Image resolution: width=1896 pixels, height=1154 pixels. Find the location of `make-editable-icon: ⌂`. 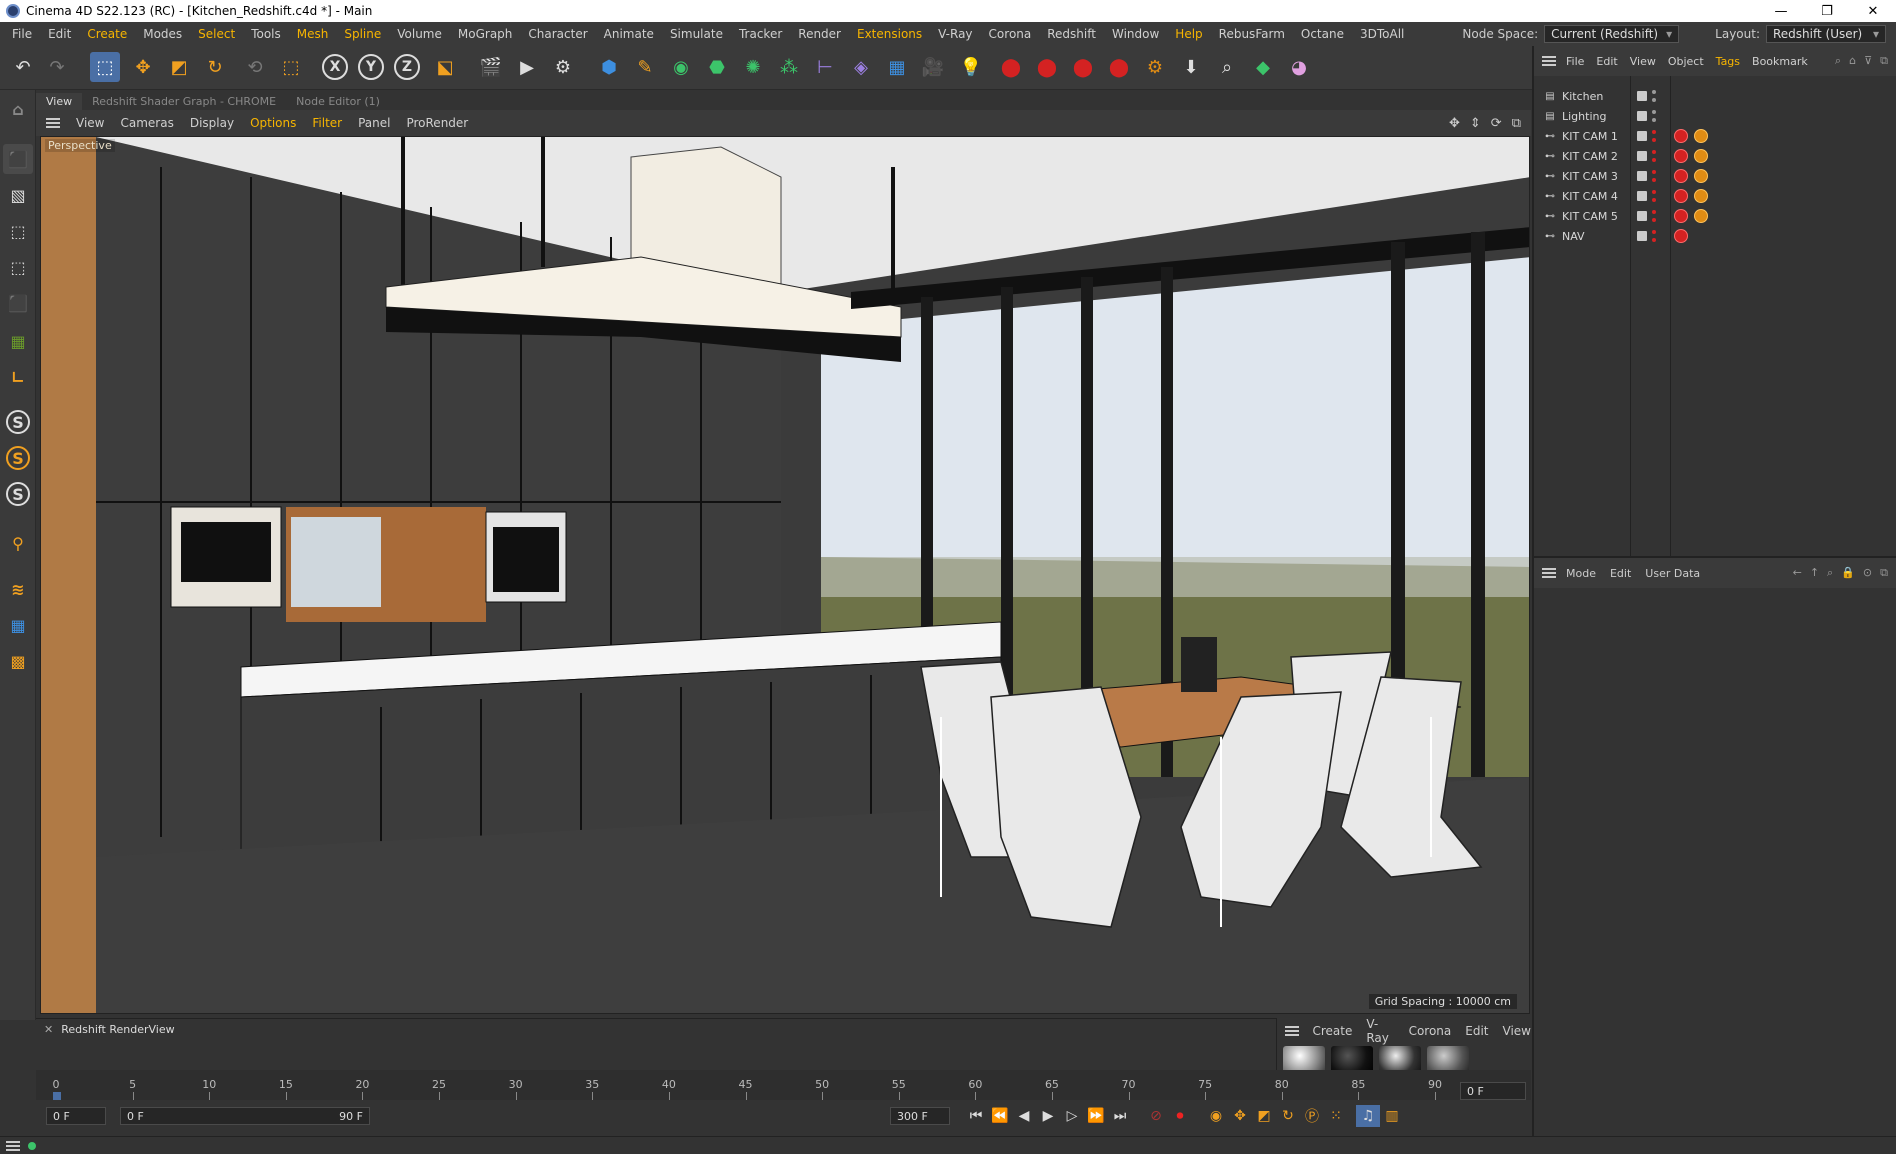

make-editable-icon: ⌂ is located at coordinates (18, 109).